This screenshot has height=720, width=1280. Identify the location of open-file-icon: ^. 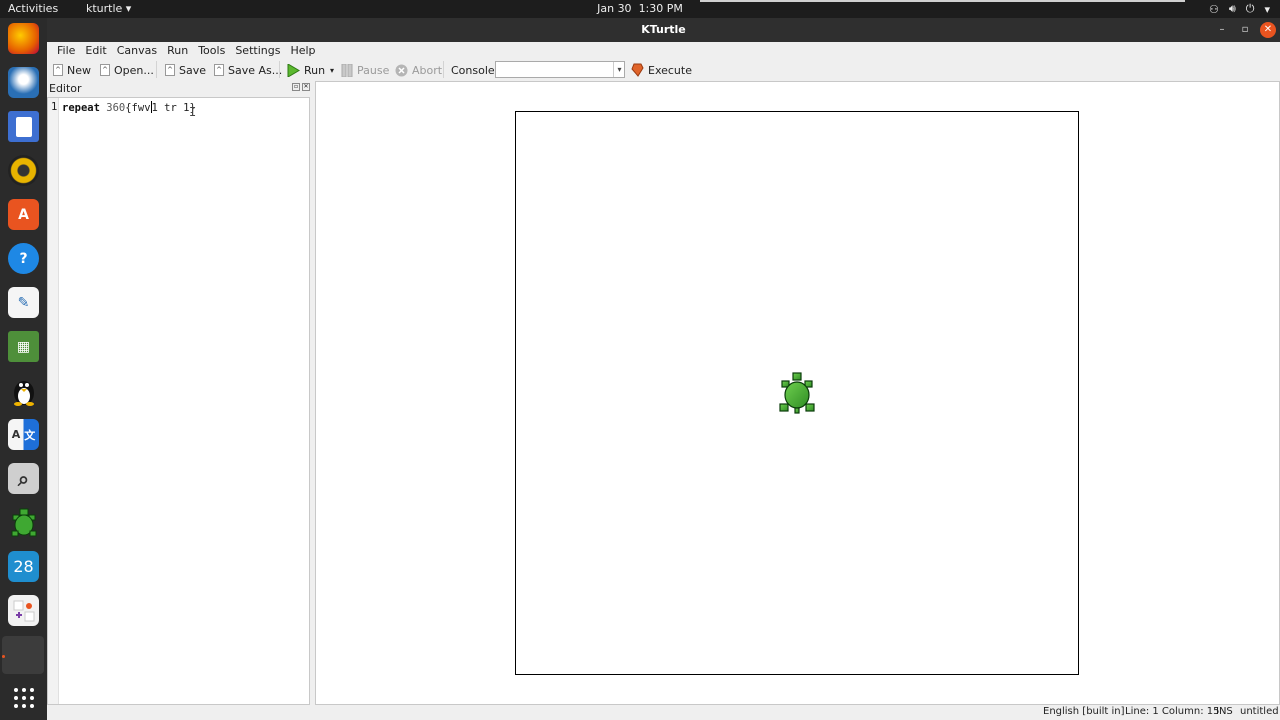
(105, 70).